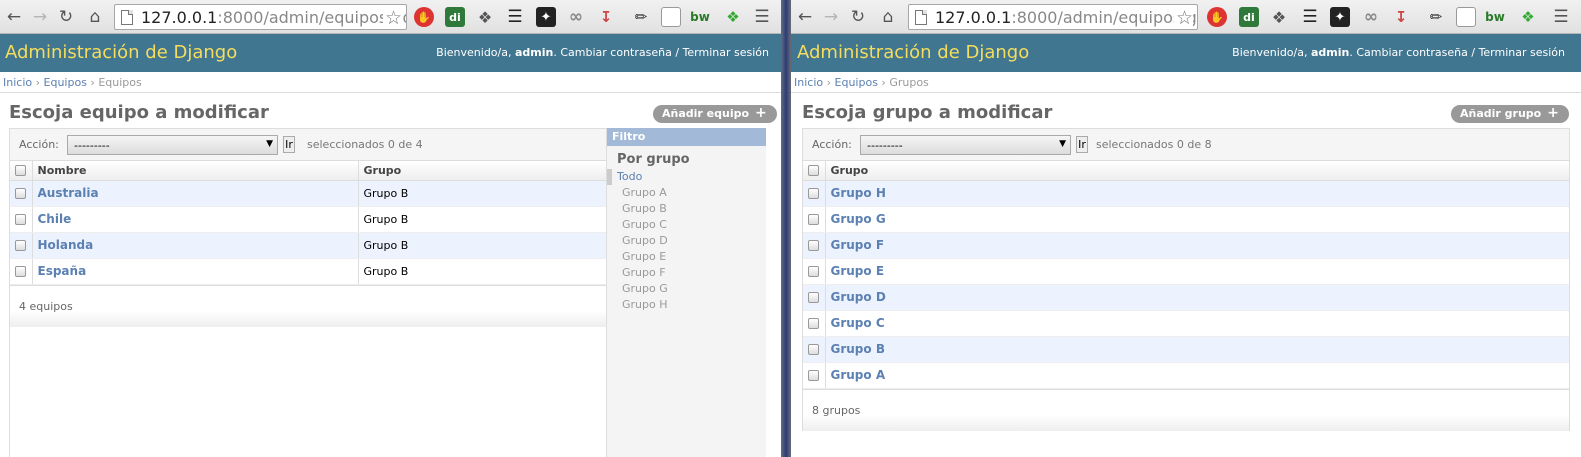  Describe the element at coordinates (686, 241) in the screenshot. I see `filter-option: Grupo D` at that location.